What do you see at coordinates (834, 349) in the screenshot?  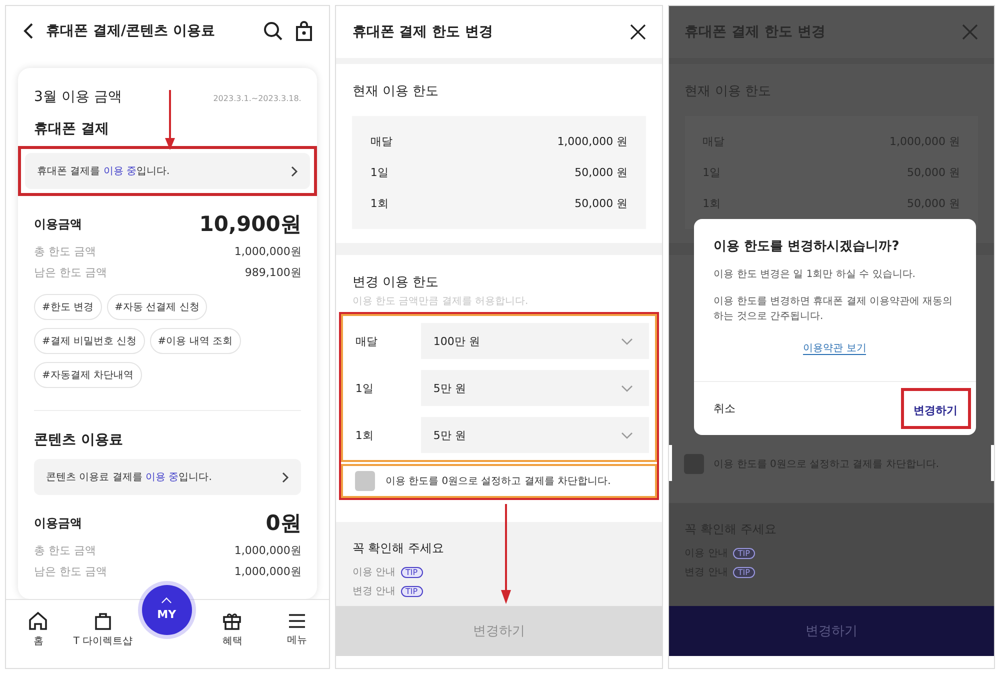 I see `terms-link: 이용약관 보기` at bounding box center [834, 349].